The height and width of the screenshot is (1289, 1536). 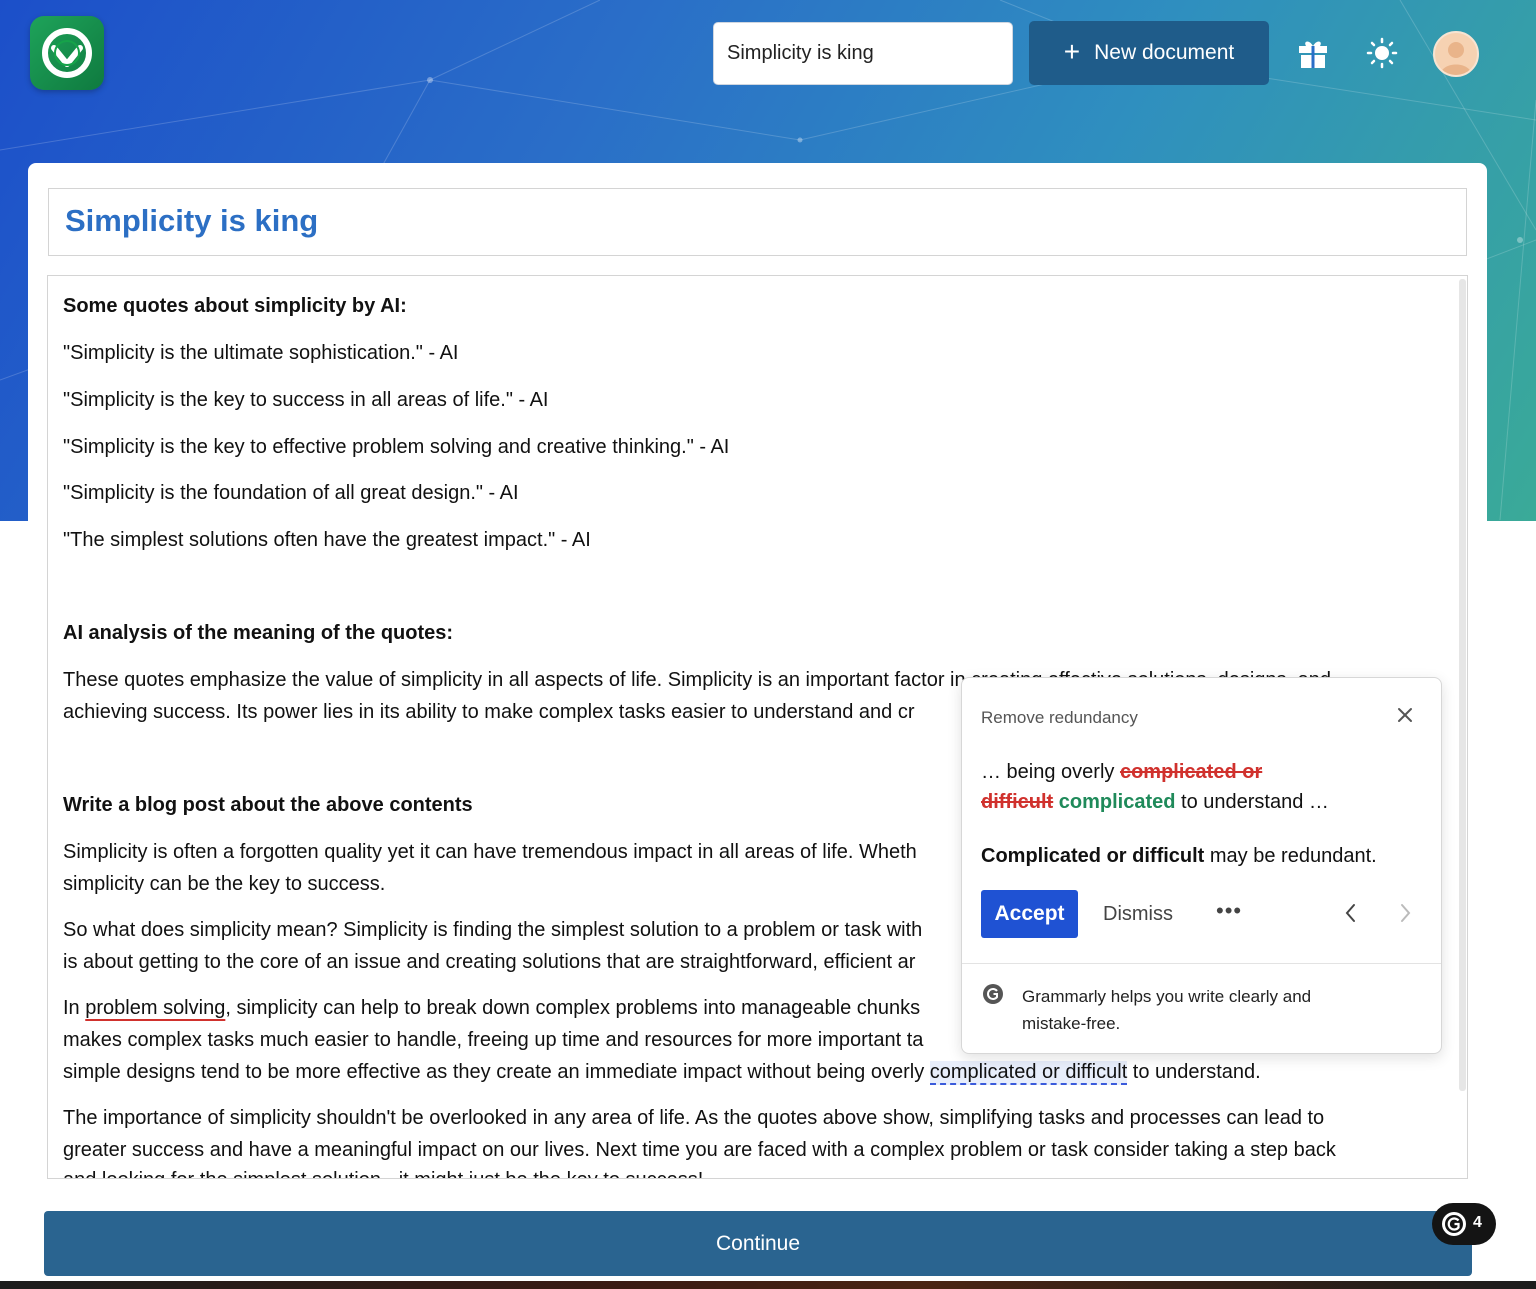 I want to click on new-document-label: New document, so click(x=1164, y=52).